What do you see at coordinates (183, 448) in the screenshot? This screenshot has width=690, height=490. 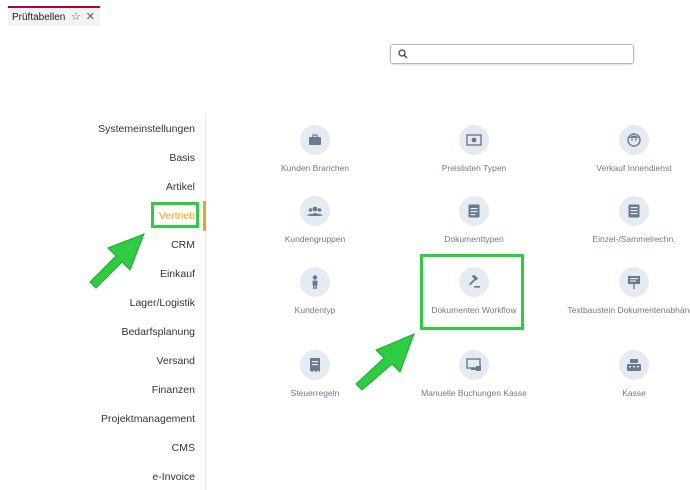 I see `sidebar-item-cms: CMS` at bounding box center [183, 448].